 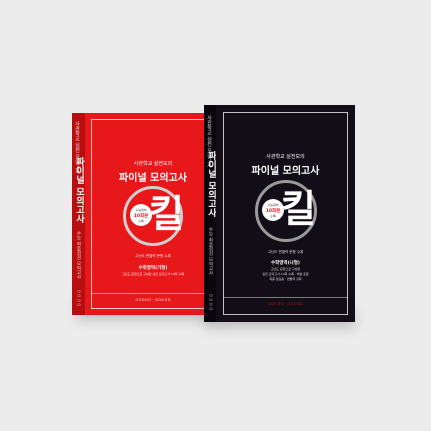 I want to click on red-cover-glyph: 킬, so click(x=166, y=213).